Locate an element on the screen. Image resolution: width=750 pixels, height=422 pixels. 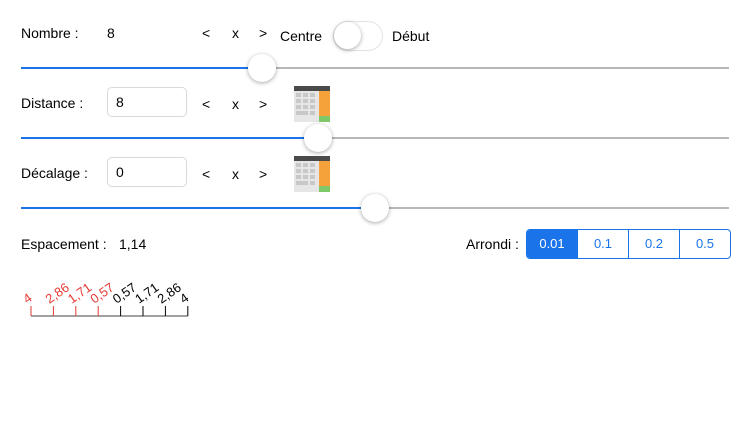
nombre-slider-fill is located at coordinates (141, 68).